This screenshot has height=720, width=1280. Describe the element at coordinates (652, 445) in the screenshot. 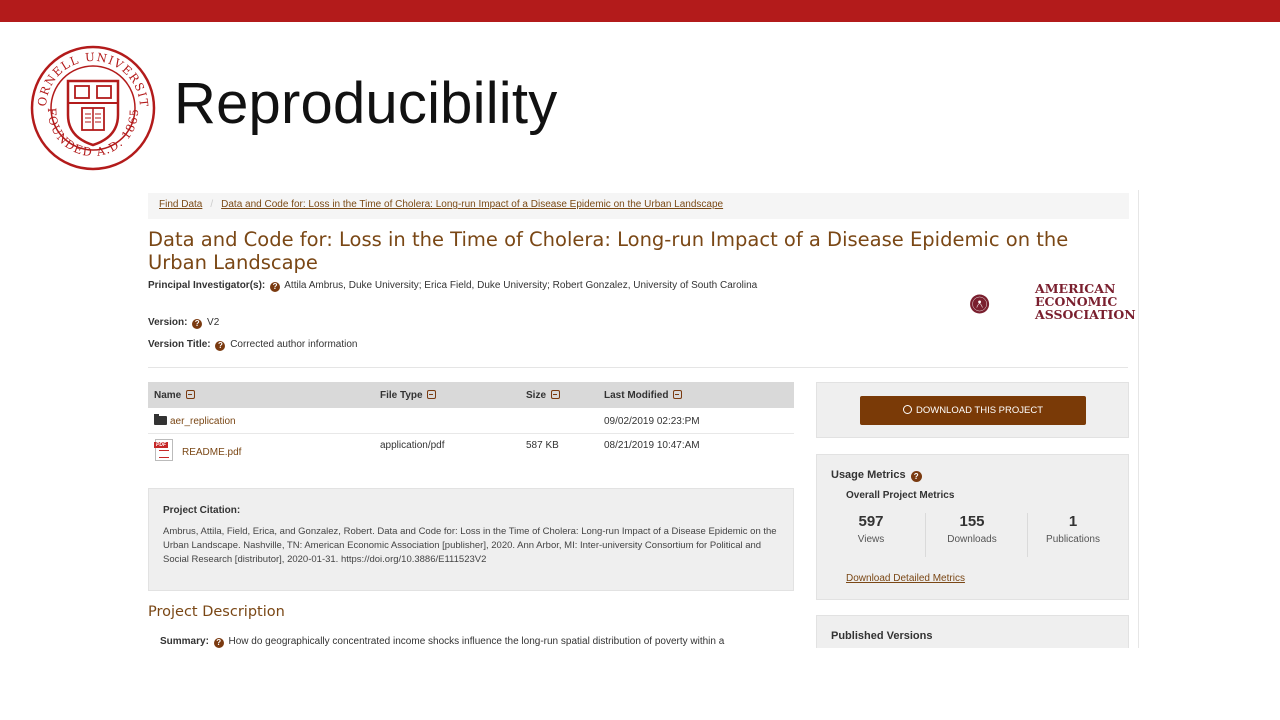

I see `file-modified-cell: 08/21/2019 10:47:AM` at that location.